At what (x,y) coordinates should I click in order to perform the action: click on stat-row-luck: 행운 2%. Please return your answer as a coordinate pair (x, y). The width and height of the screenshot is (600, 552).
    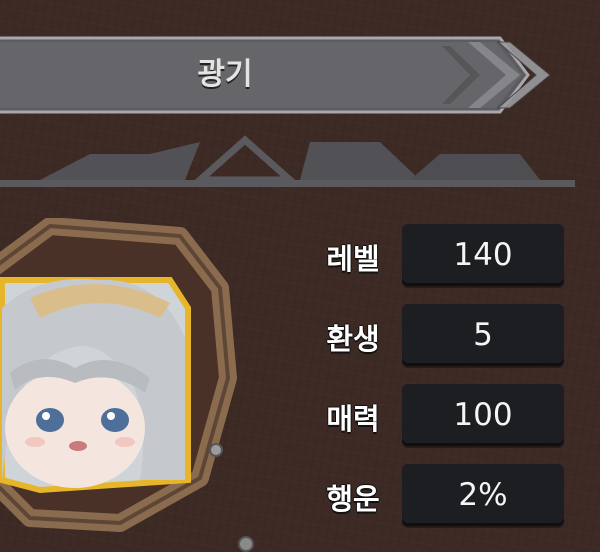
    Looking at the image, I should click on (450, 500).